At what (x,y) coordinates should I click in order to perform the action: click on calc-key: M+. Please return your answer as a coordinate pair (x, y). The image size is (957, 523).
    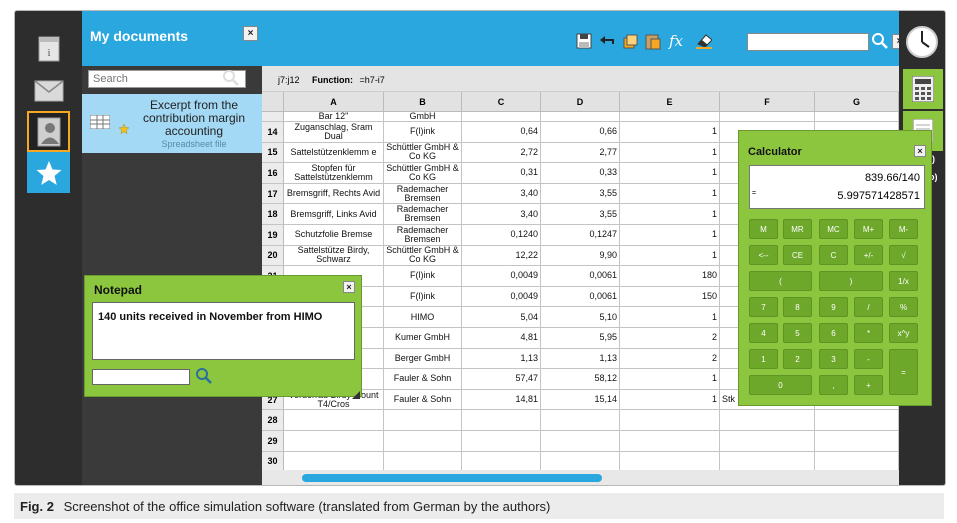
    Looking at the image, I should click on (868, 229).